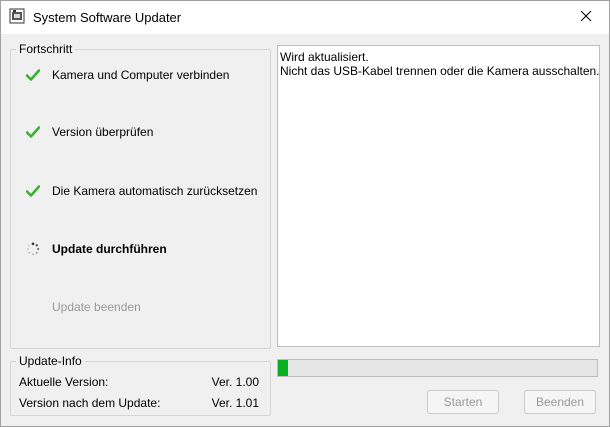 The image size is (610, 427). I want to click on step-finish-update: Update beenden, so click(75, 307).